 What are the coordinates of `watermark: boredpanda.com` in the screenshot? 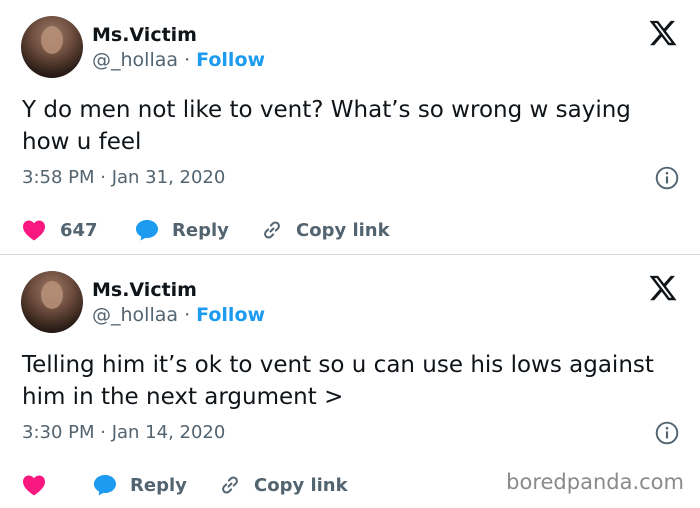 It's located at (595, 482).